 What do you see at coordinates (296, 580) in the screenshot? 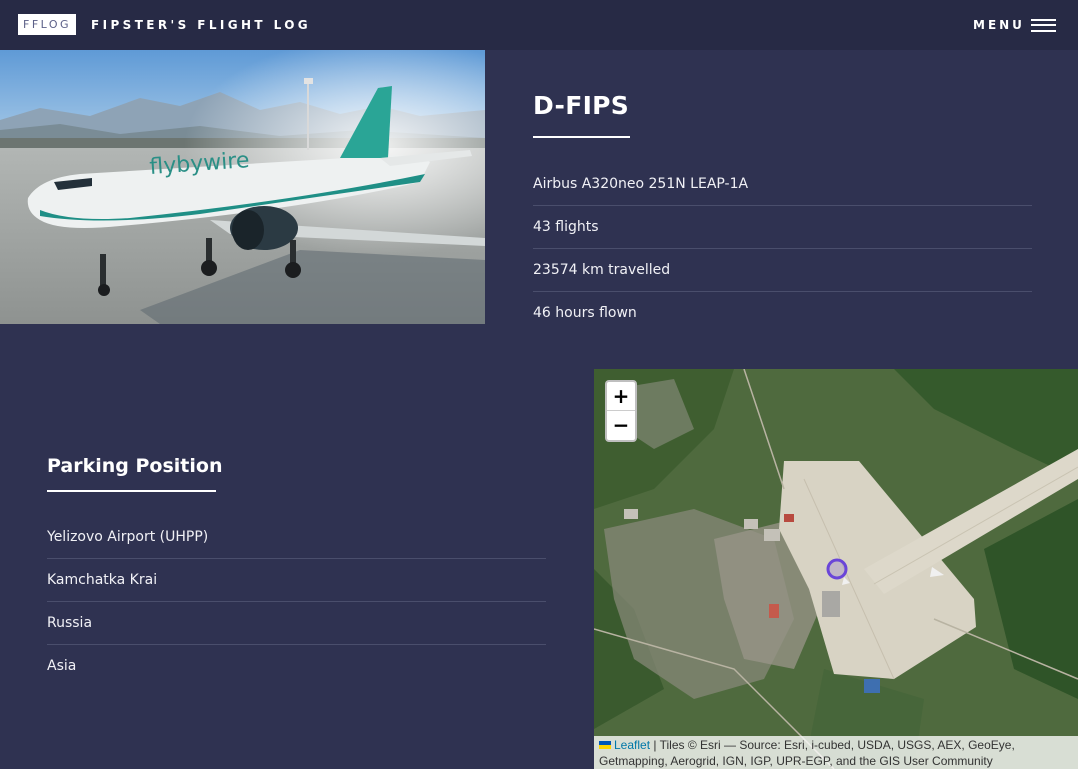
I see `parking-region: Kamchatka Krai` at bounding box center [296, 580].